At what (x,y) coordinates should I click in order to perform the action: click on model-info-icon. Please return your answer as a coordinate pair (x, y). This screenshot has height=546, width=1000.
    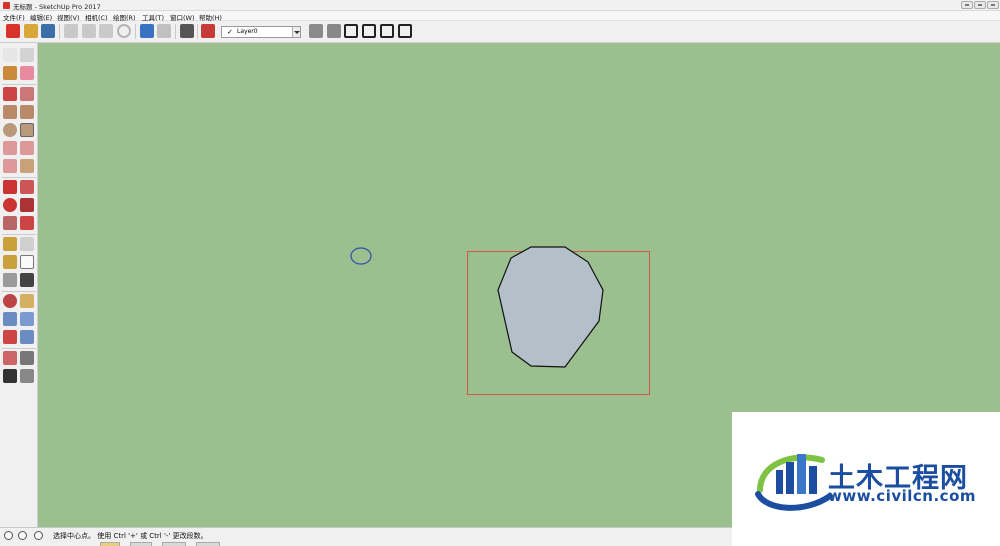
    Looking at the image, I should click on (208, 31).